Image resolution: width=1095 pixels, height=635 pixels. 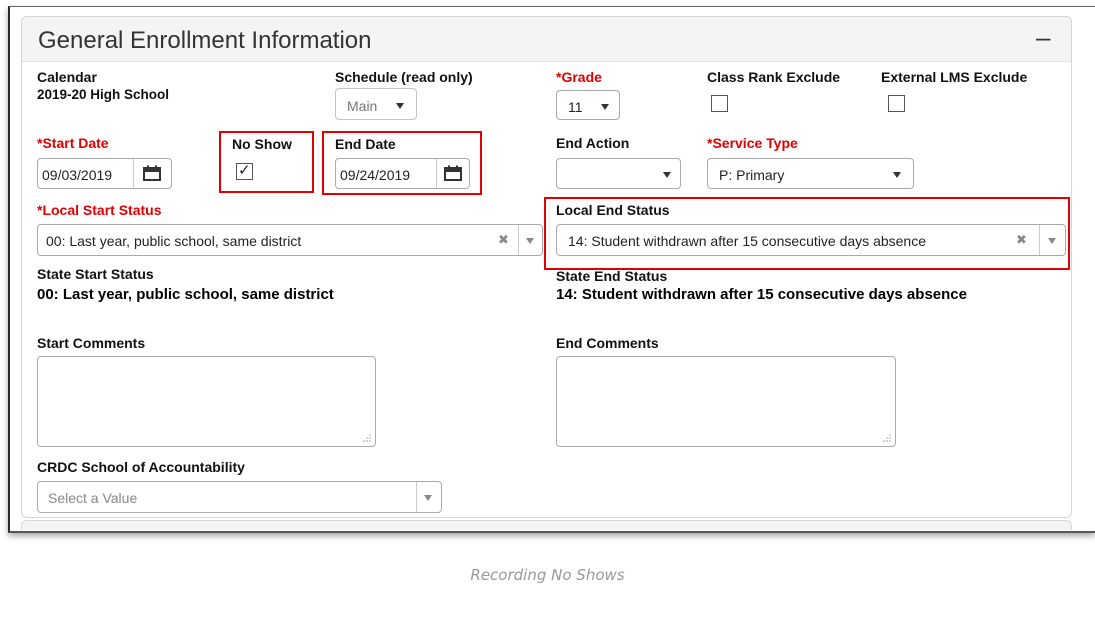 I want to click on calendar-value: 2019-20 High School, so click(x=103, y=94).